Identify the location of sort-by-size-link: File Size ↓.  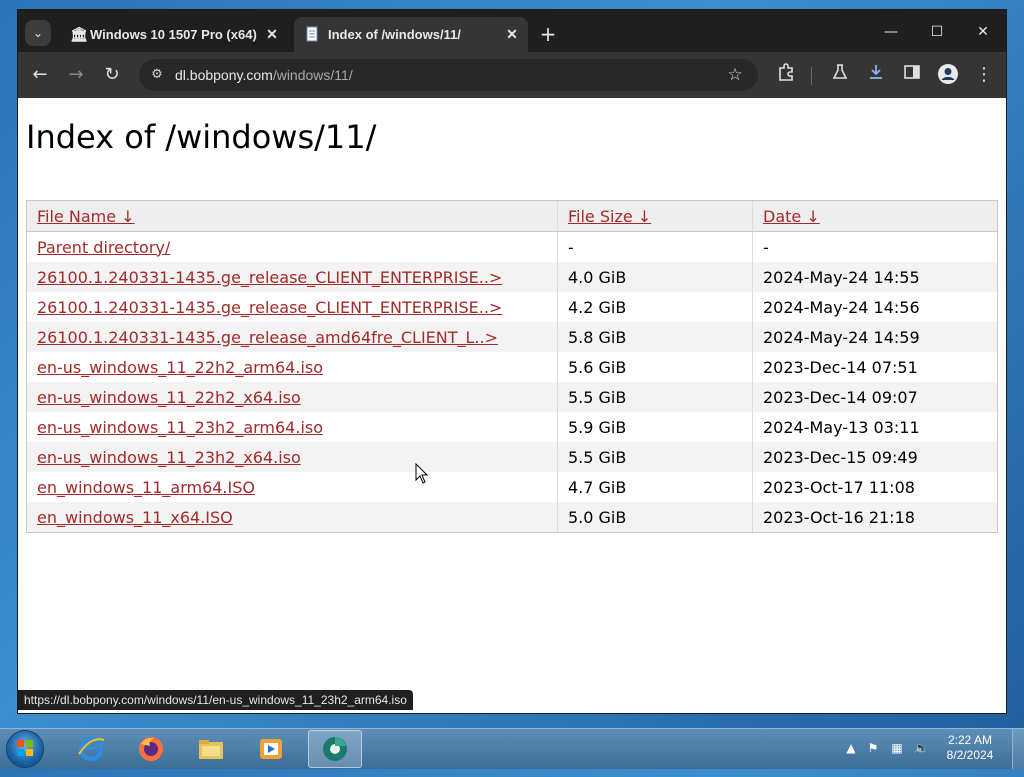
(609, 216).